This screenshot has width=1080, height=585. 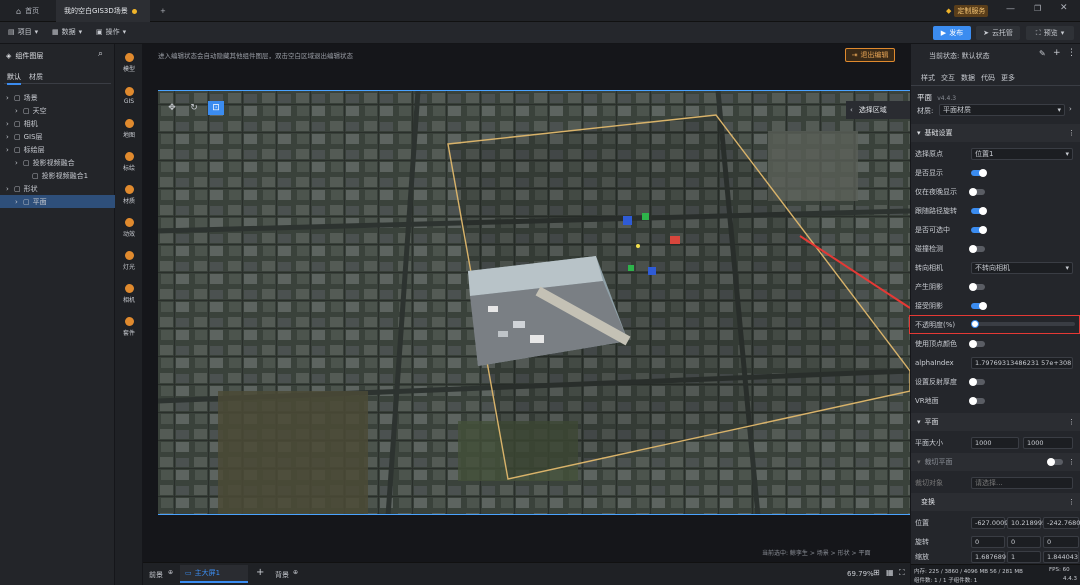 I want to click on property-tab: 数据, so click(x=968, y=78).